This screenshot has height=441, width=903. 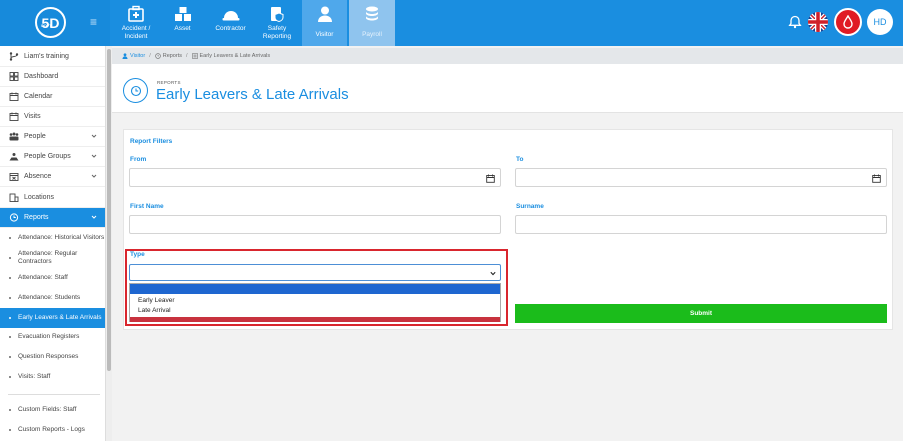 I want to click on page-header: REPORTS Early Leavers & Late Arrivals, so click(x=507, y=88).